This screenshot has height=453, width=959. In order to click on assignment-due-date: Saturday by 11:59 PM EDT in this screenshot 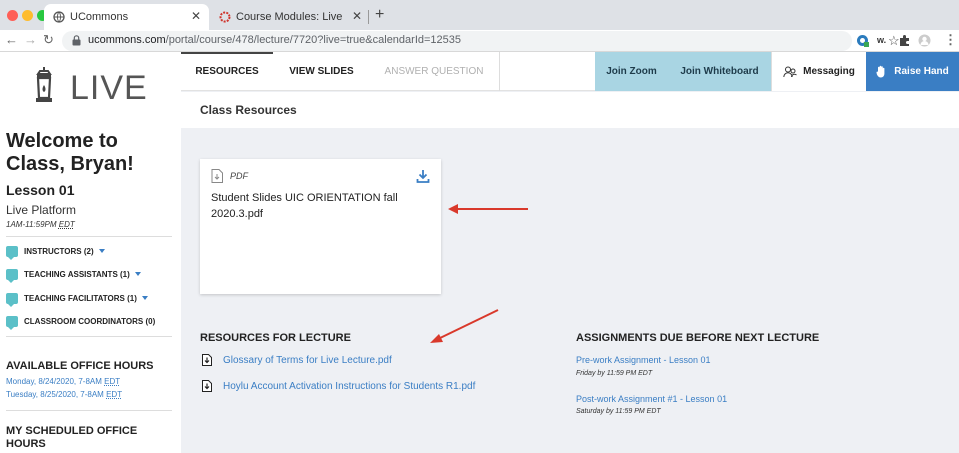, I will do `click(618, 411)`.